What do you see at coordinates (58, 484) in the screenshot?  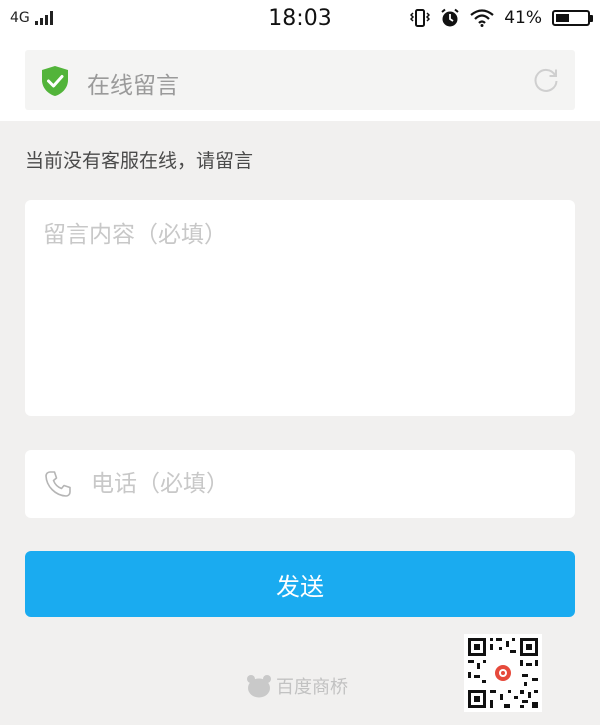 I see `phone-icon` at bounding box center [58, 484].